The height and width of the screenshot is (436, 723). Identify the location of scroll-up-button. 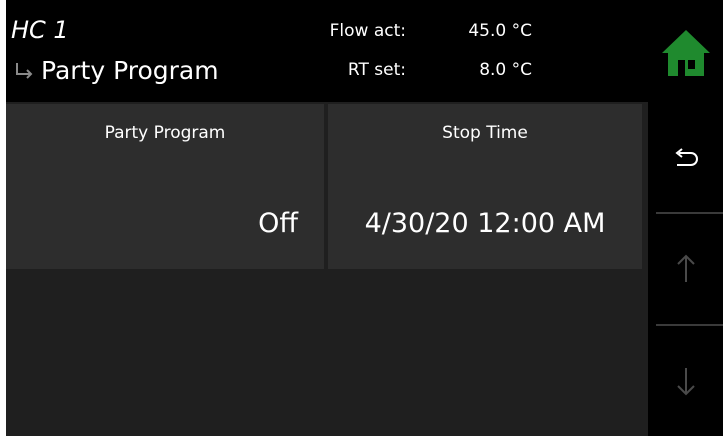
(685, 269).